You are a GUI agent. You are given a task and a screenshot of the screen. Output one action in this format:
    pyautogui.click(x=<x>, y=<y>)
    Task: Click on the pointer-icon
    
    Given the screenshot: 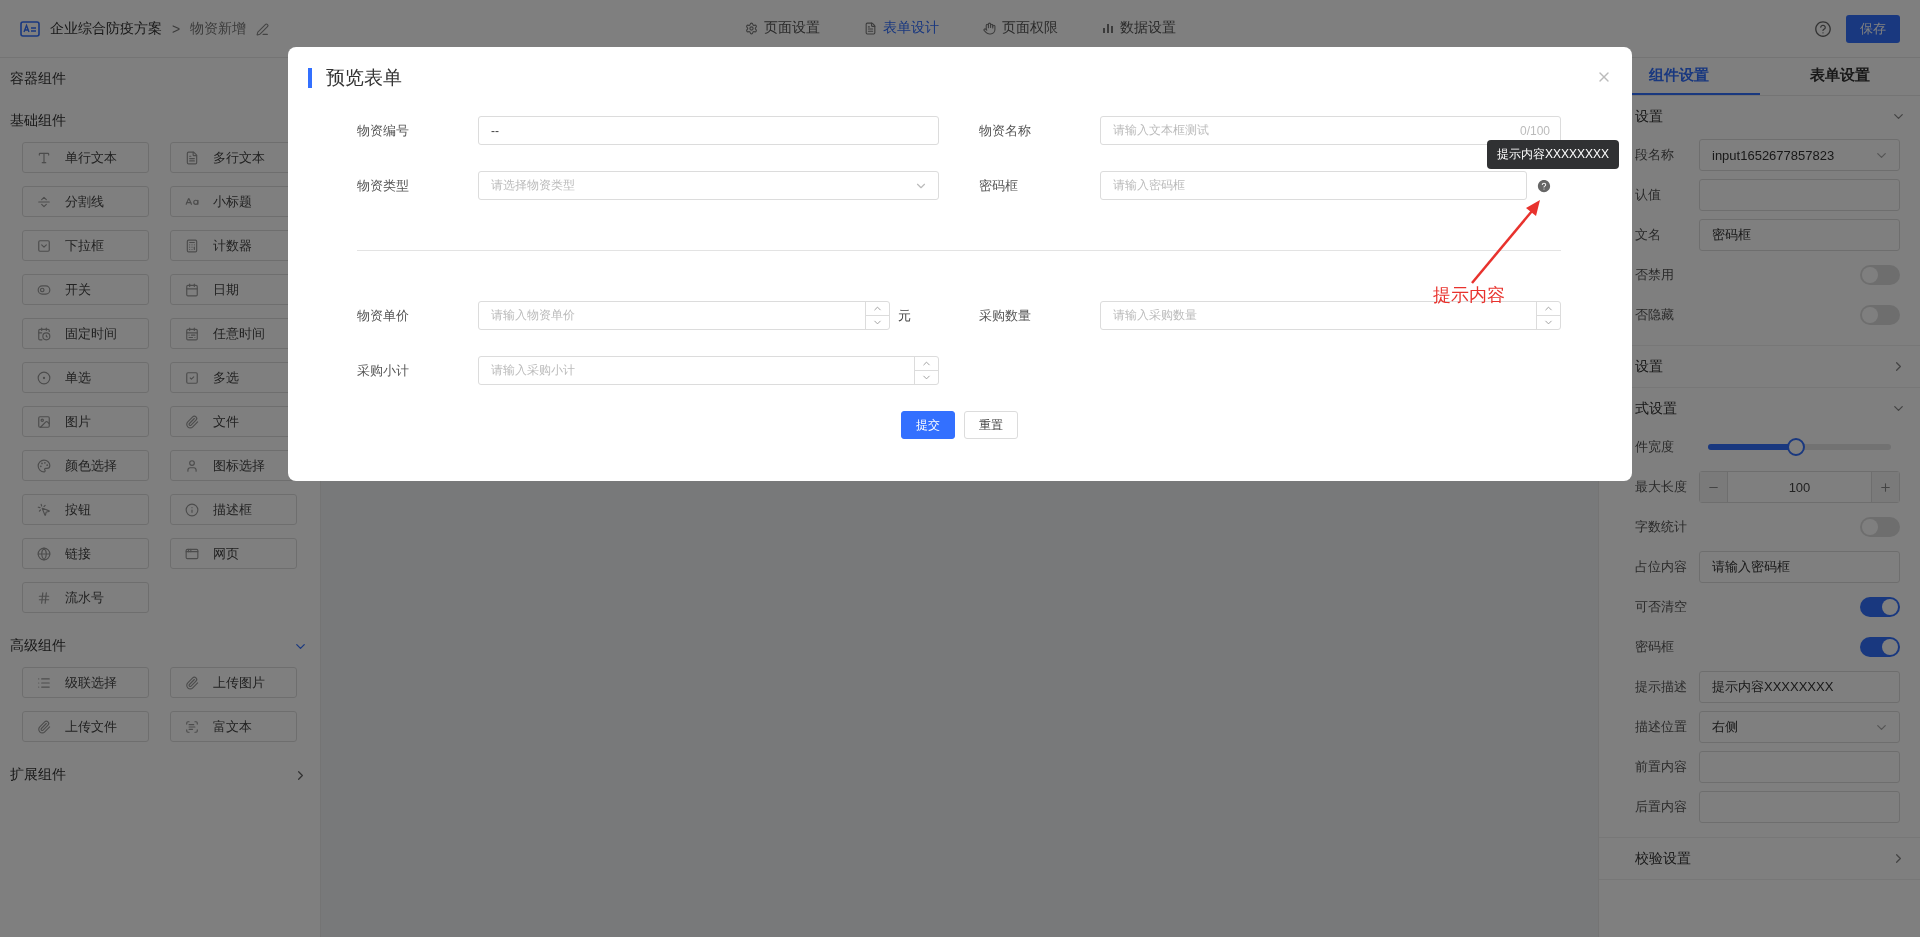 What is the action you would take?
    pyautogui.click(x=44, y=509)
    